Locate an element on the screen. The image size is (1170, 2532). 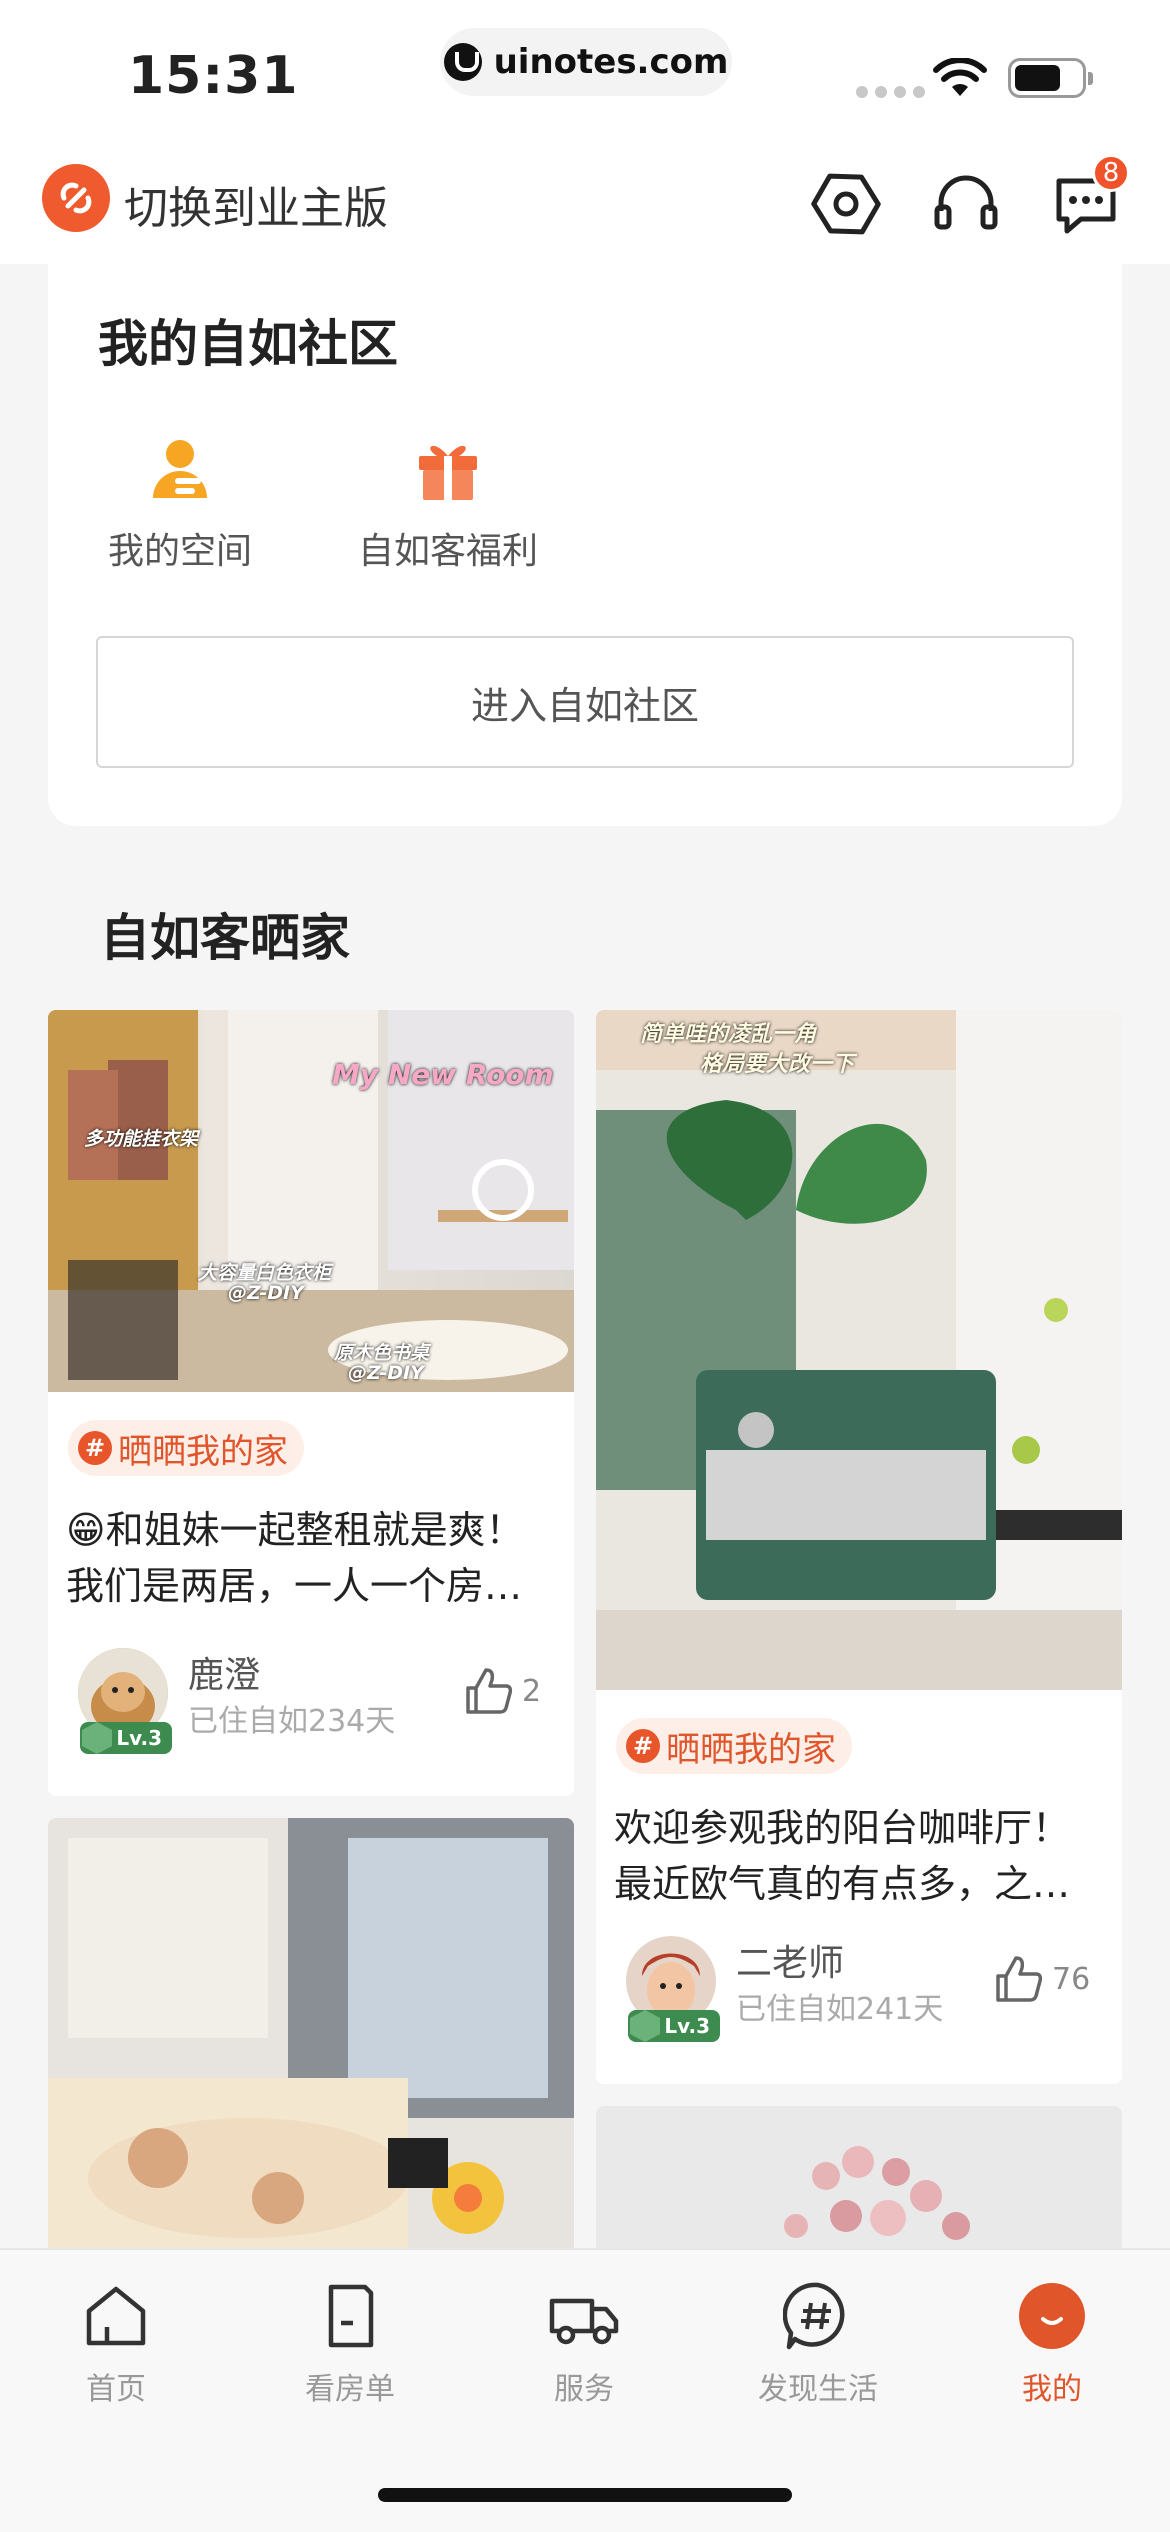
user-name: 鹿澄 is located at coordinates (224, 1672).